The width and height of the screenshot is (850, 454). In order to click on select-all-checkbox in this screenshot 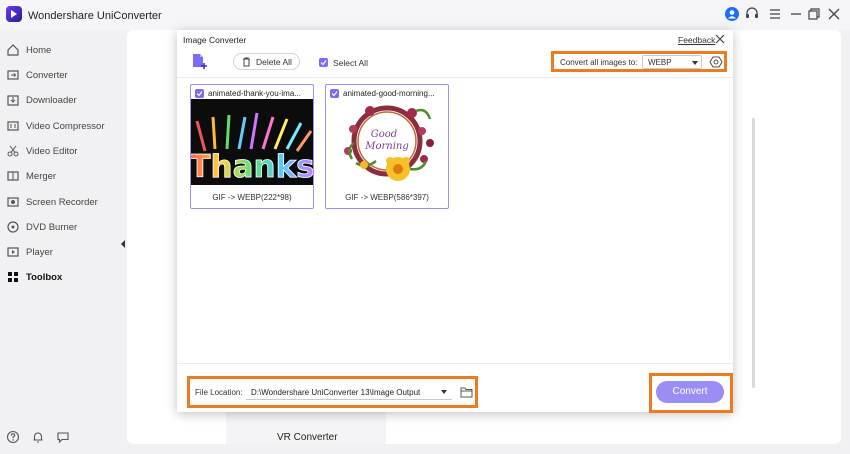, I will do `click(323, 62)`.